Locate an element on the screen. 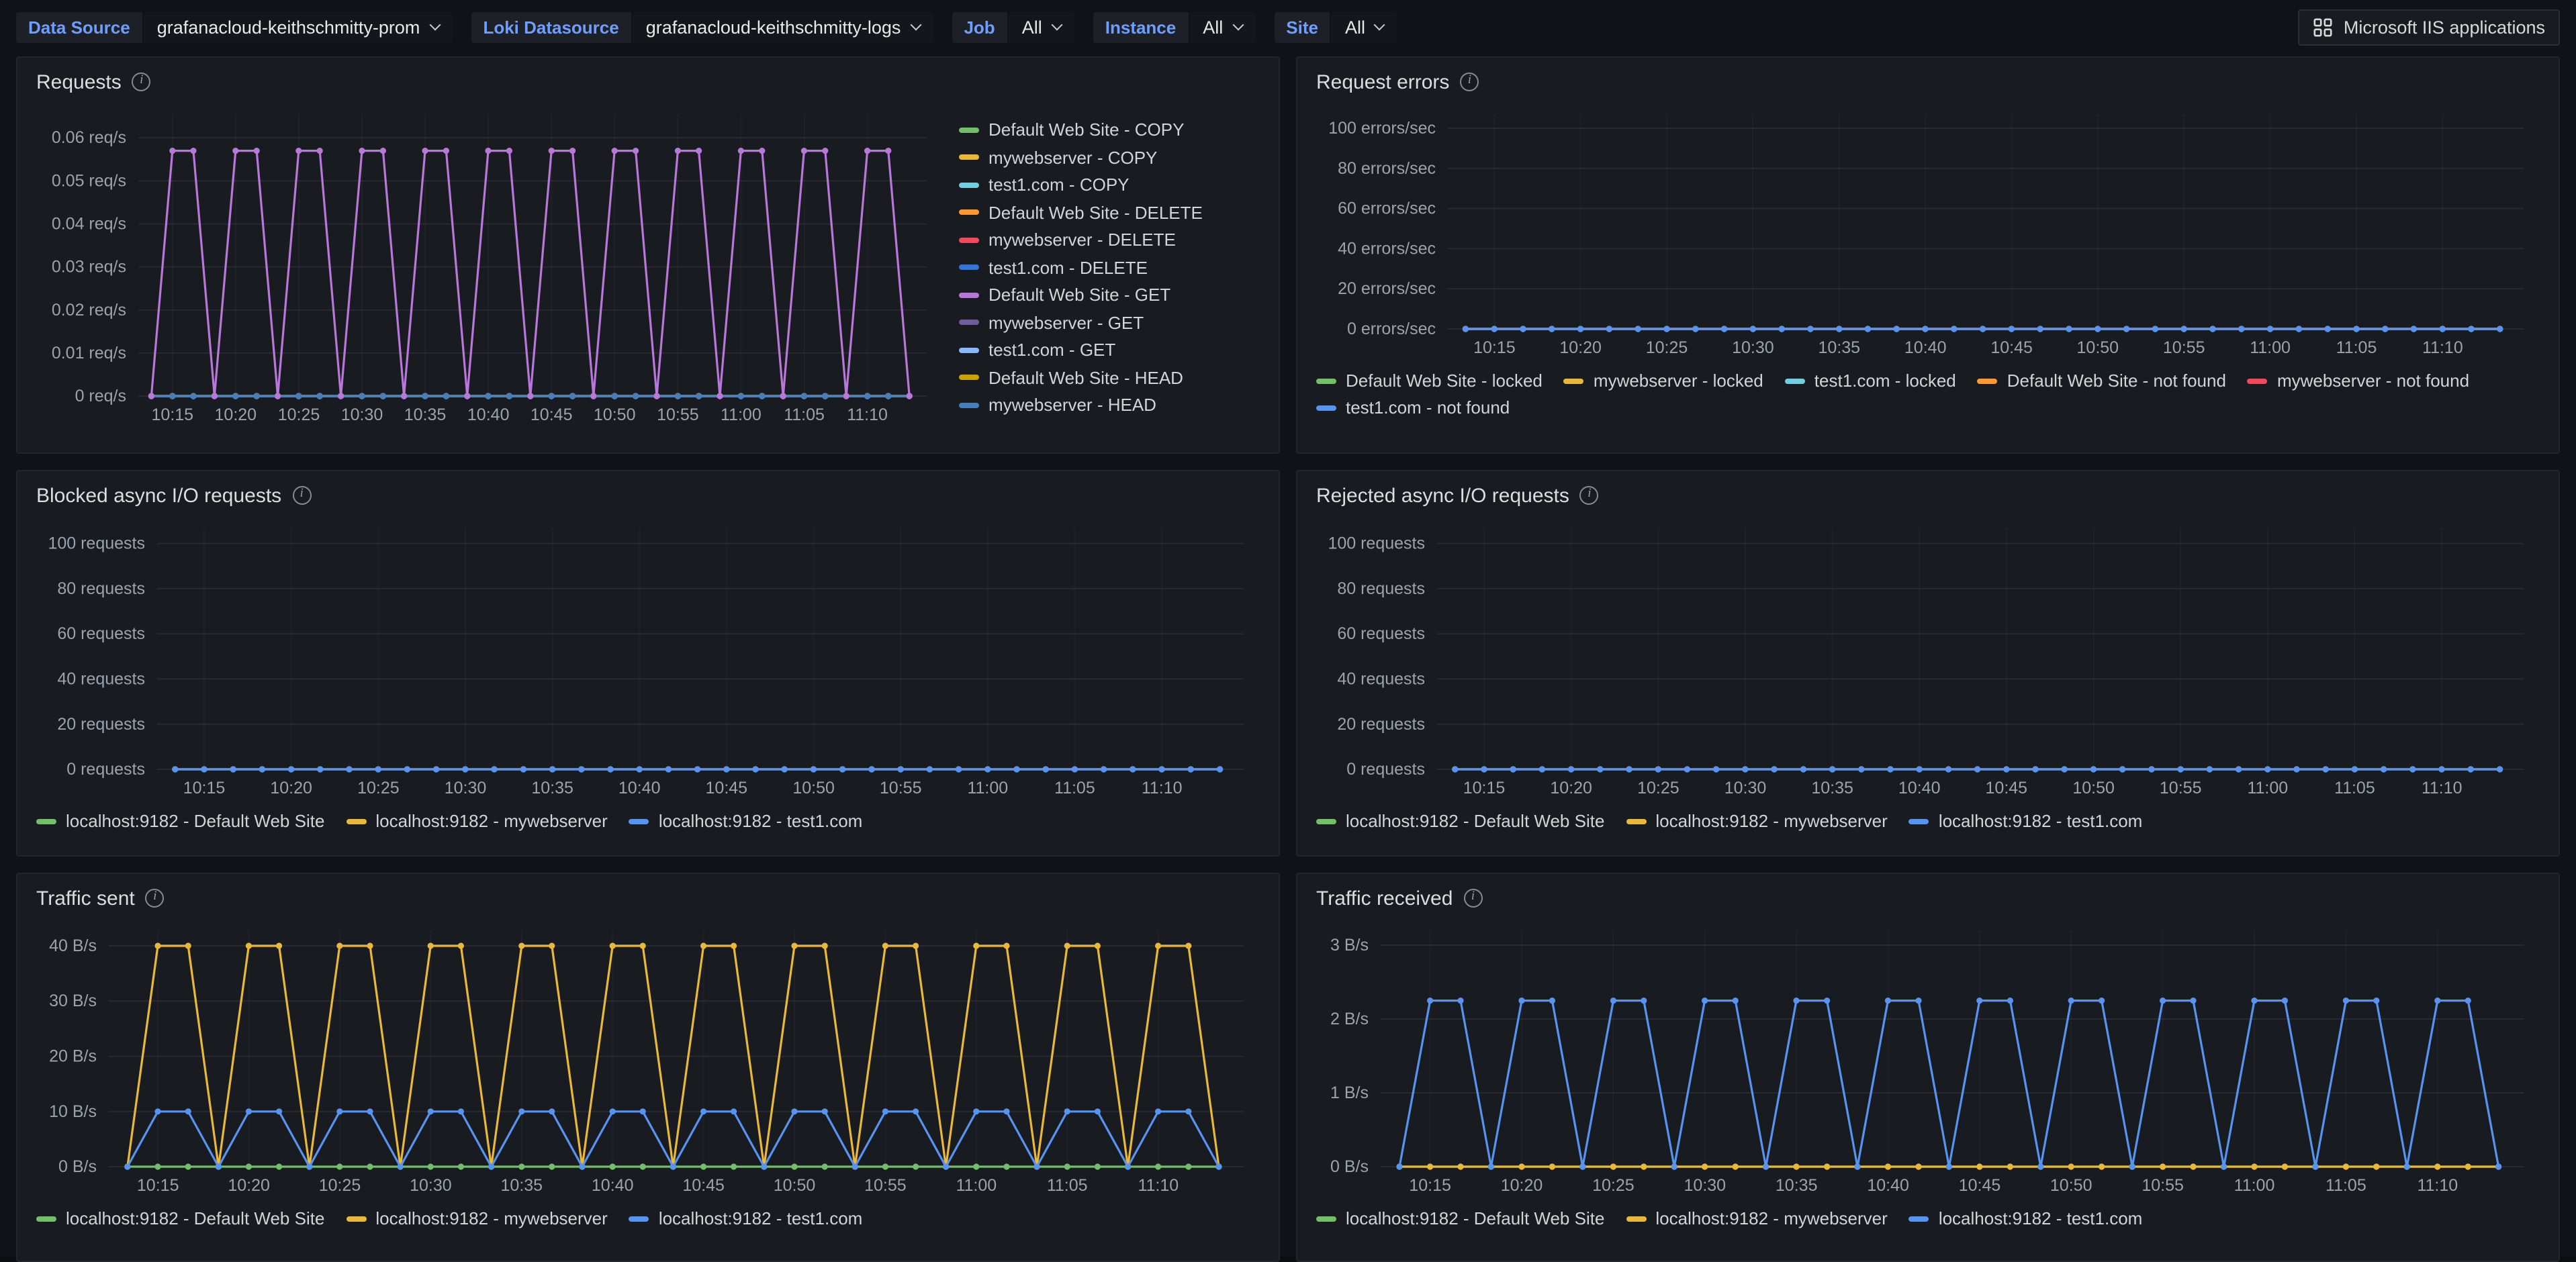  svg-text: 11:10 is located at coordinates (2442, 788).